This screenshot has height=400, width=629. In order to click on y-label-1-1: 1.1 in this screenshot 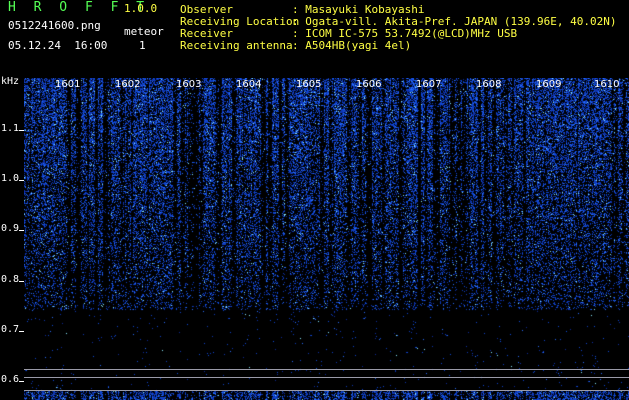, I will do `click(10, 128)`.